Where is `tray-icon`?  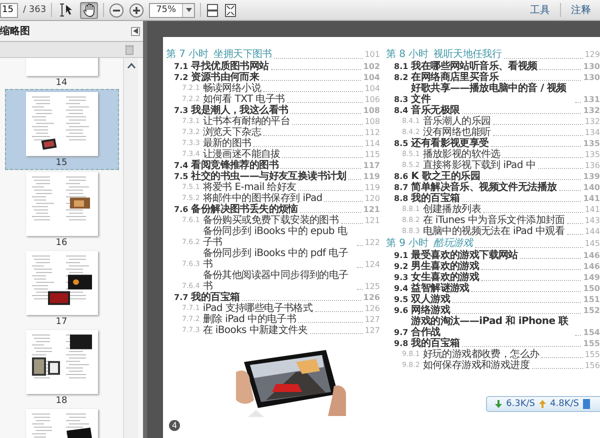 tray-icon is located at coordinates (586, 404).